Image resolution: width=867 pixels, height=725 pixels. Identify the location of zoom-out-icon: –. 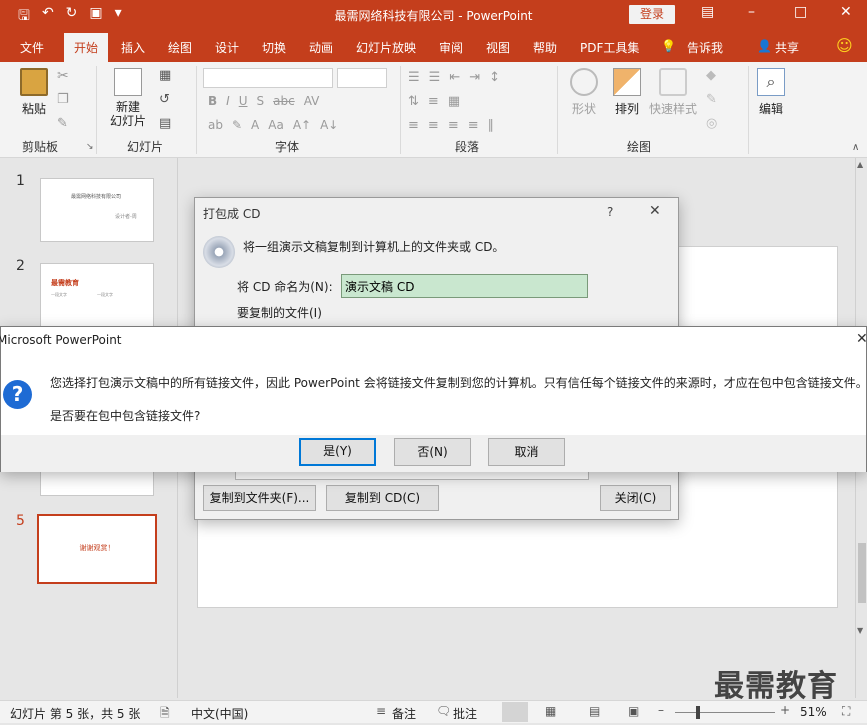
(661, 710).